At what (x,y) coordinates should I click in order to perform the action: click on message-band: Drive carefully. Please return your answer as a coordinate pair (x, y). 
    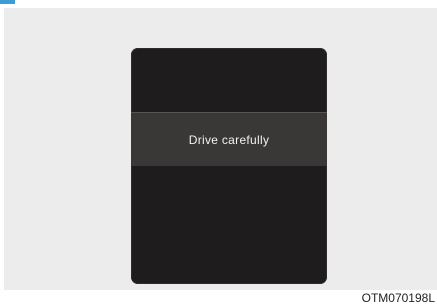
    Looking at the image, I should click on (229, 139).